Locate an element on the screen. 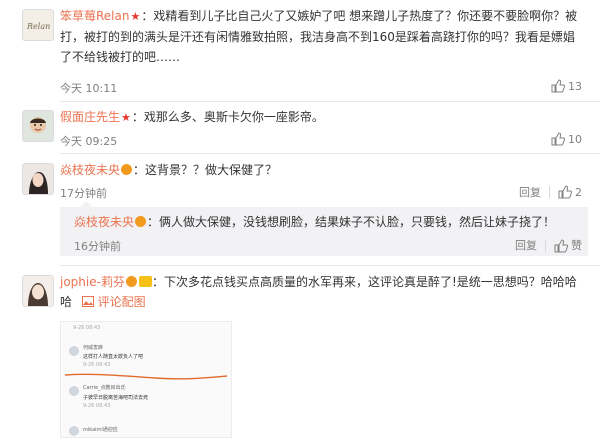  sub-reply-text-block: 焱枝夜未央 ：俩人做大保健，没钱想刷脸，结果妹子不认脸，只要钱，然后让妹子挠了！ is located at coordinates (327, 222).